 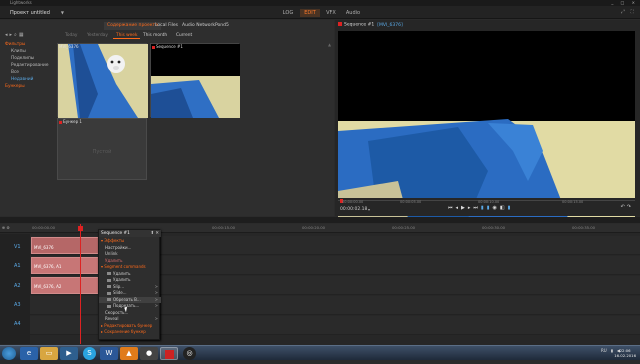 I want to click on track-label-a1: A1, so click(x=15, y=266).